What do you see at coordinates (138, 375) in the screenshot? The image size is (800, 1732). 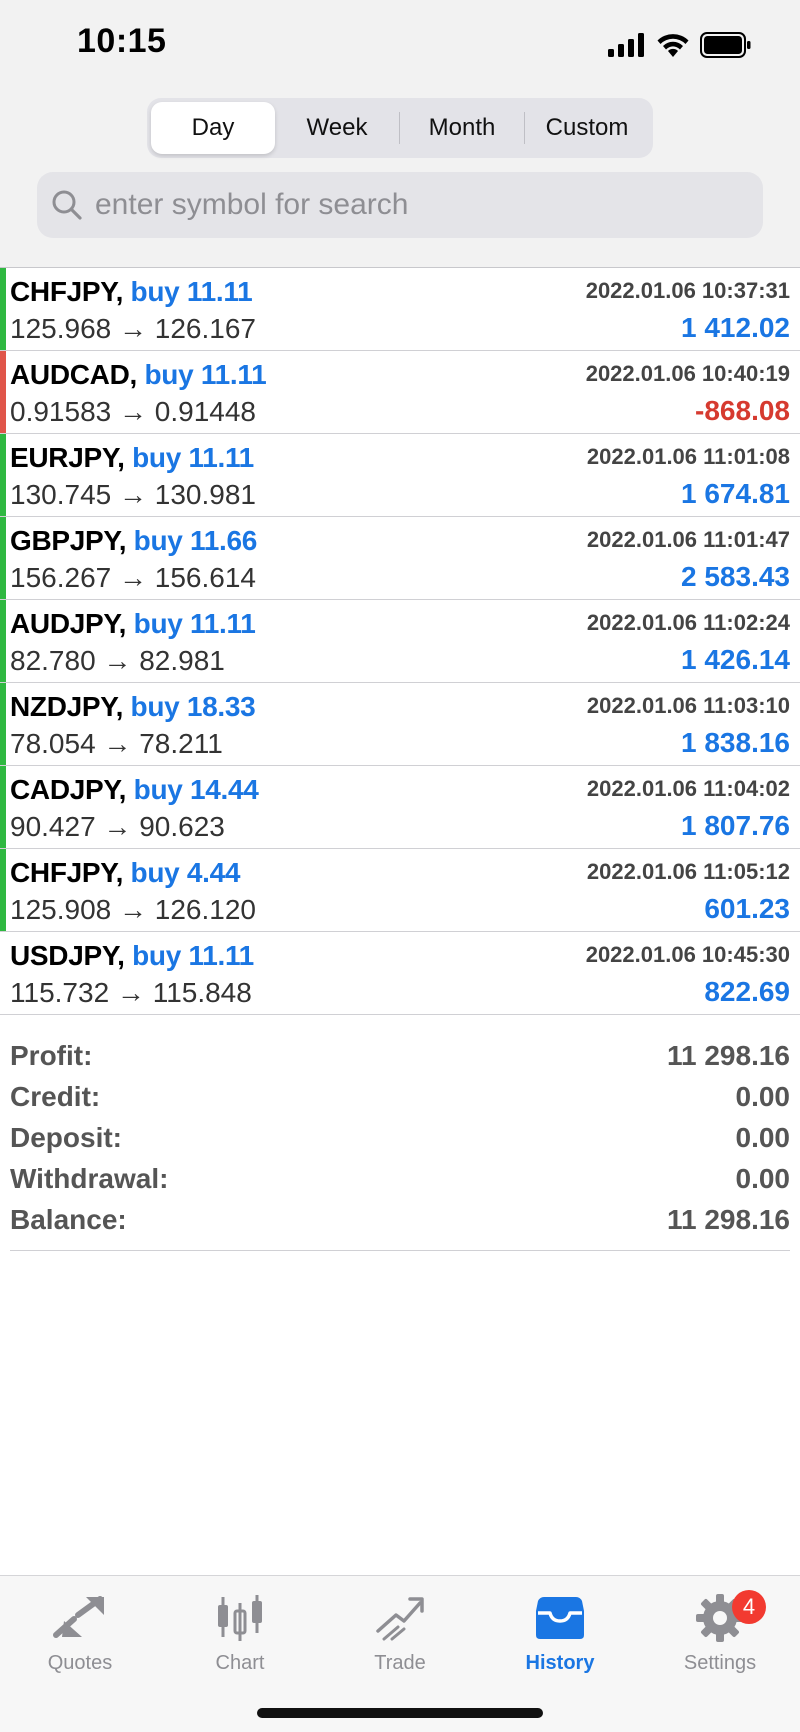 I see `trade-symbol-line: AUDCAD, buy 11.11` at bounding box center [138, 375].